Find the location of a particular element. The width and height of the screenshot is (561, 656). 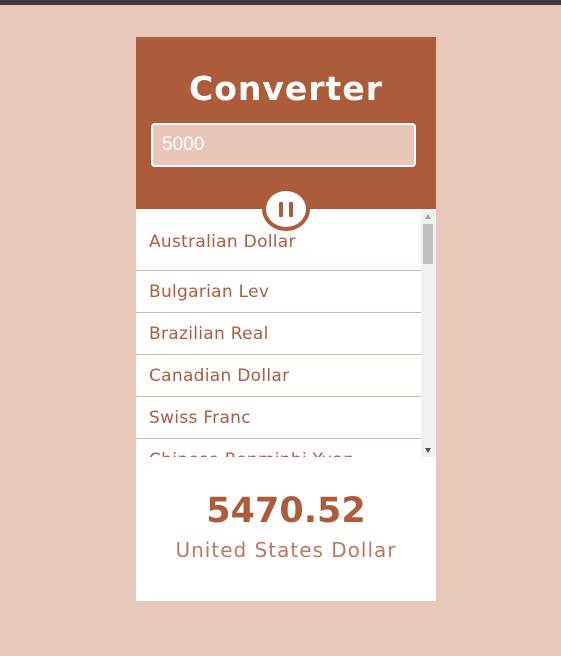

pause-toggle-button is located at coordinates (286, 209).